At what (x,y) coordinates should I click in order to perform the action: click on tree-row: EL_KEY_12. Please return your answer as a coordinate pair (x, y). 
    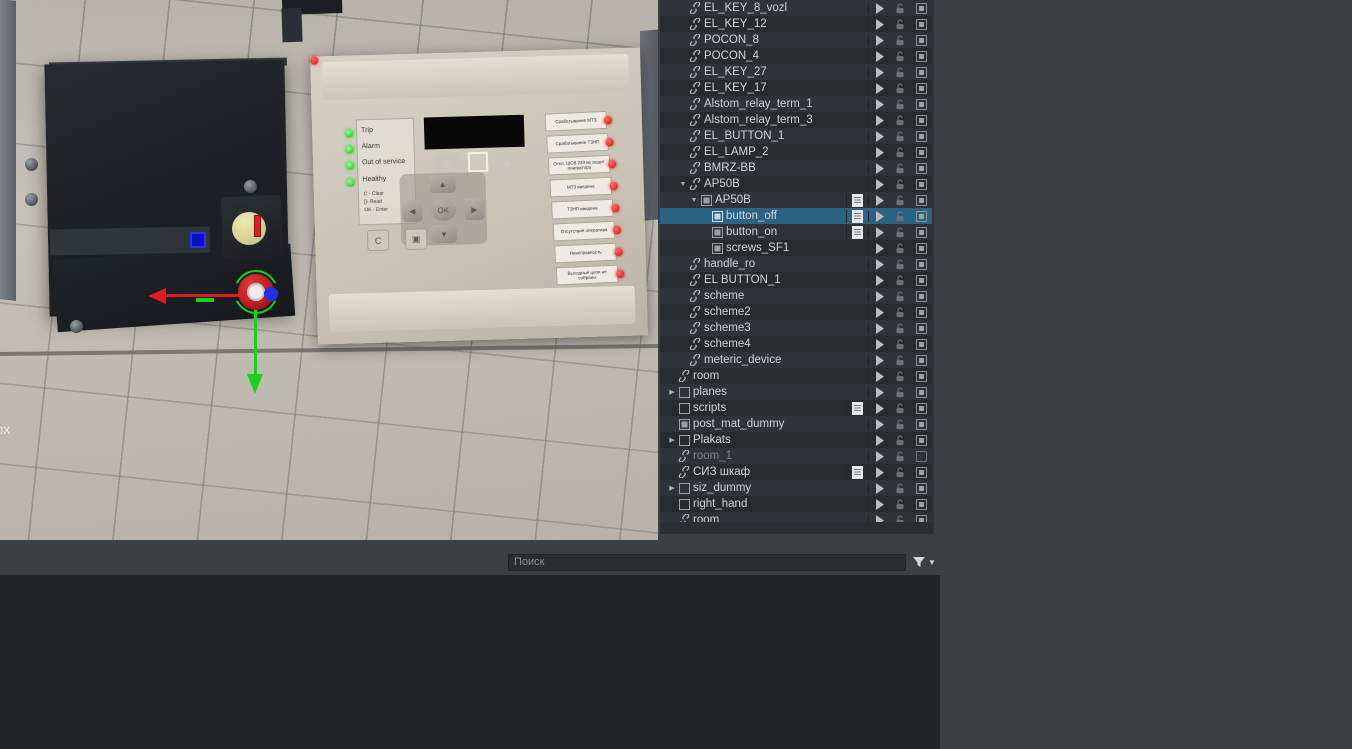
    Looking at the image, I should click on (796, 24).